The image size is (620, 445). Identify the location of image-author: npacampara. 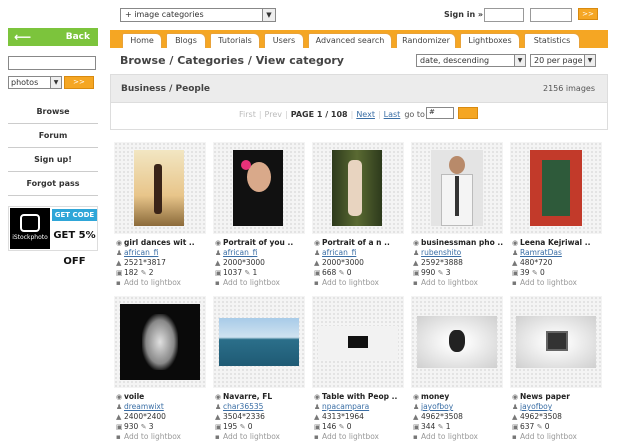
(345, 406).